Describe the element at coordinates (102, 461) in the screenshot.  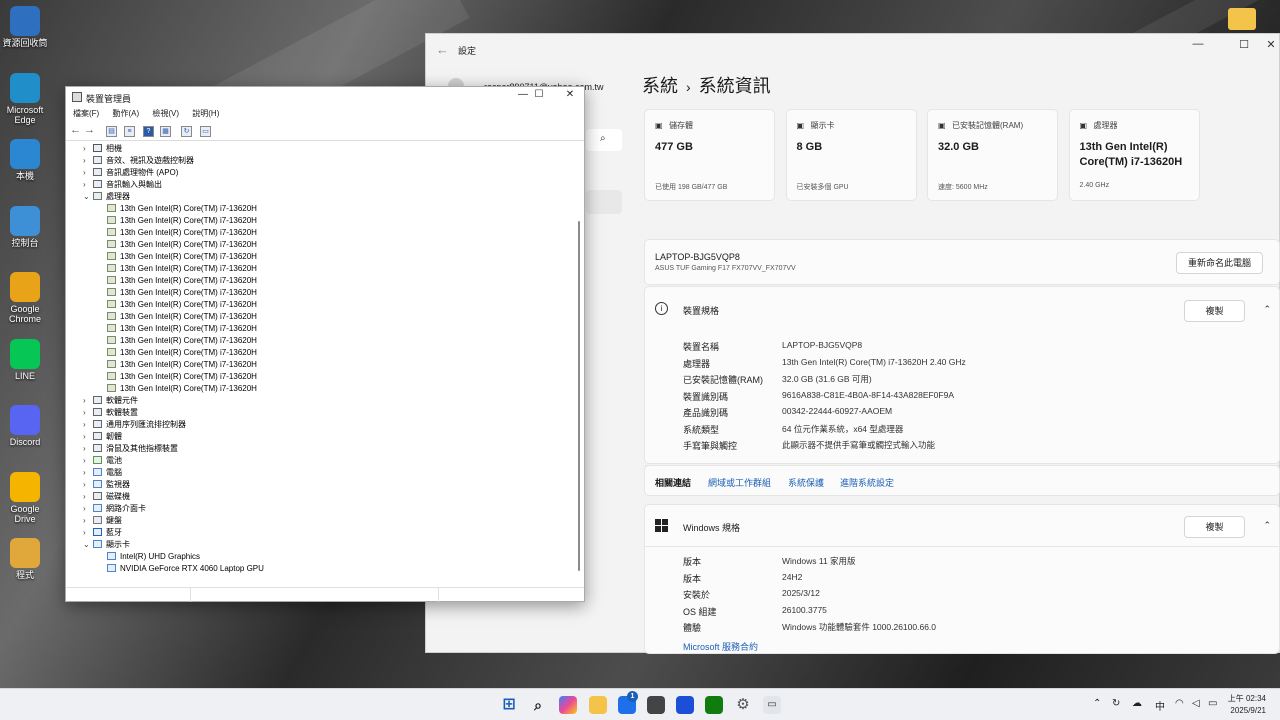
I see `tree-category: › 電池` at that location.